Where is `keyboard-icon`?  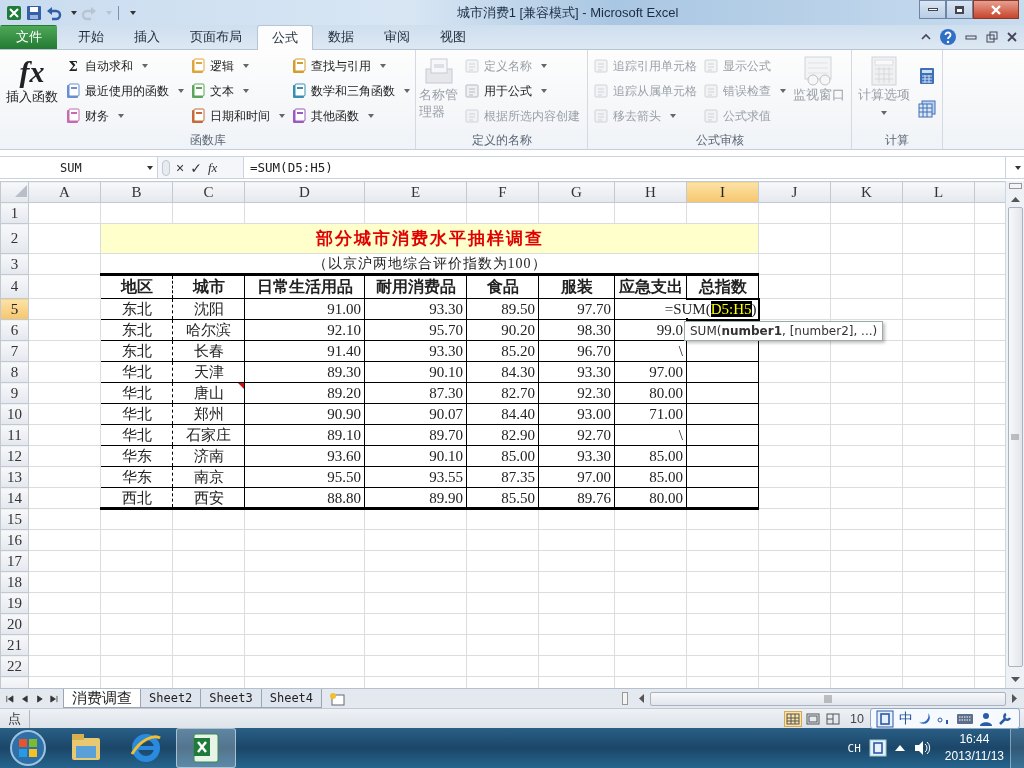 keyboard-icon is located at coordinates (965, 718).